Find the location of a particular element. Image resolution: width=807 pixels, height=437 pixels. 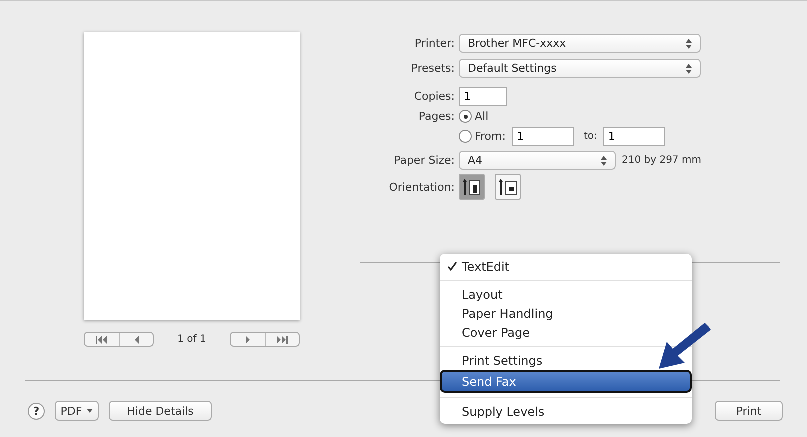

page-count: 1 of 1 is located at coordinates (192, 339).